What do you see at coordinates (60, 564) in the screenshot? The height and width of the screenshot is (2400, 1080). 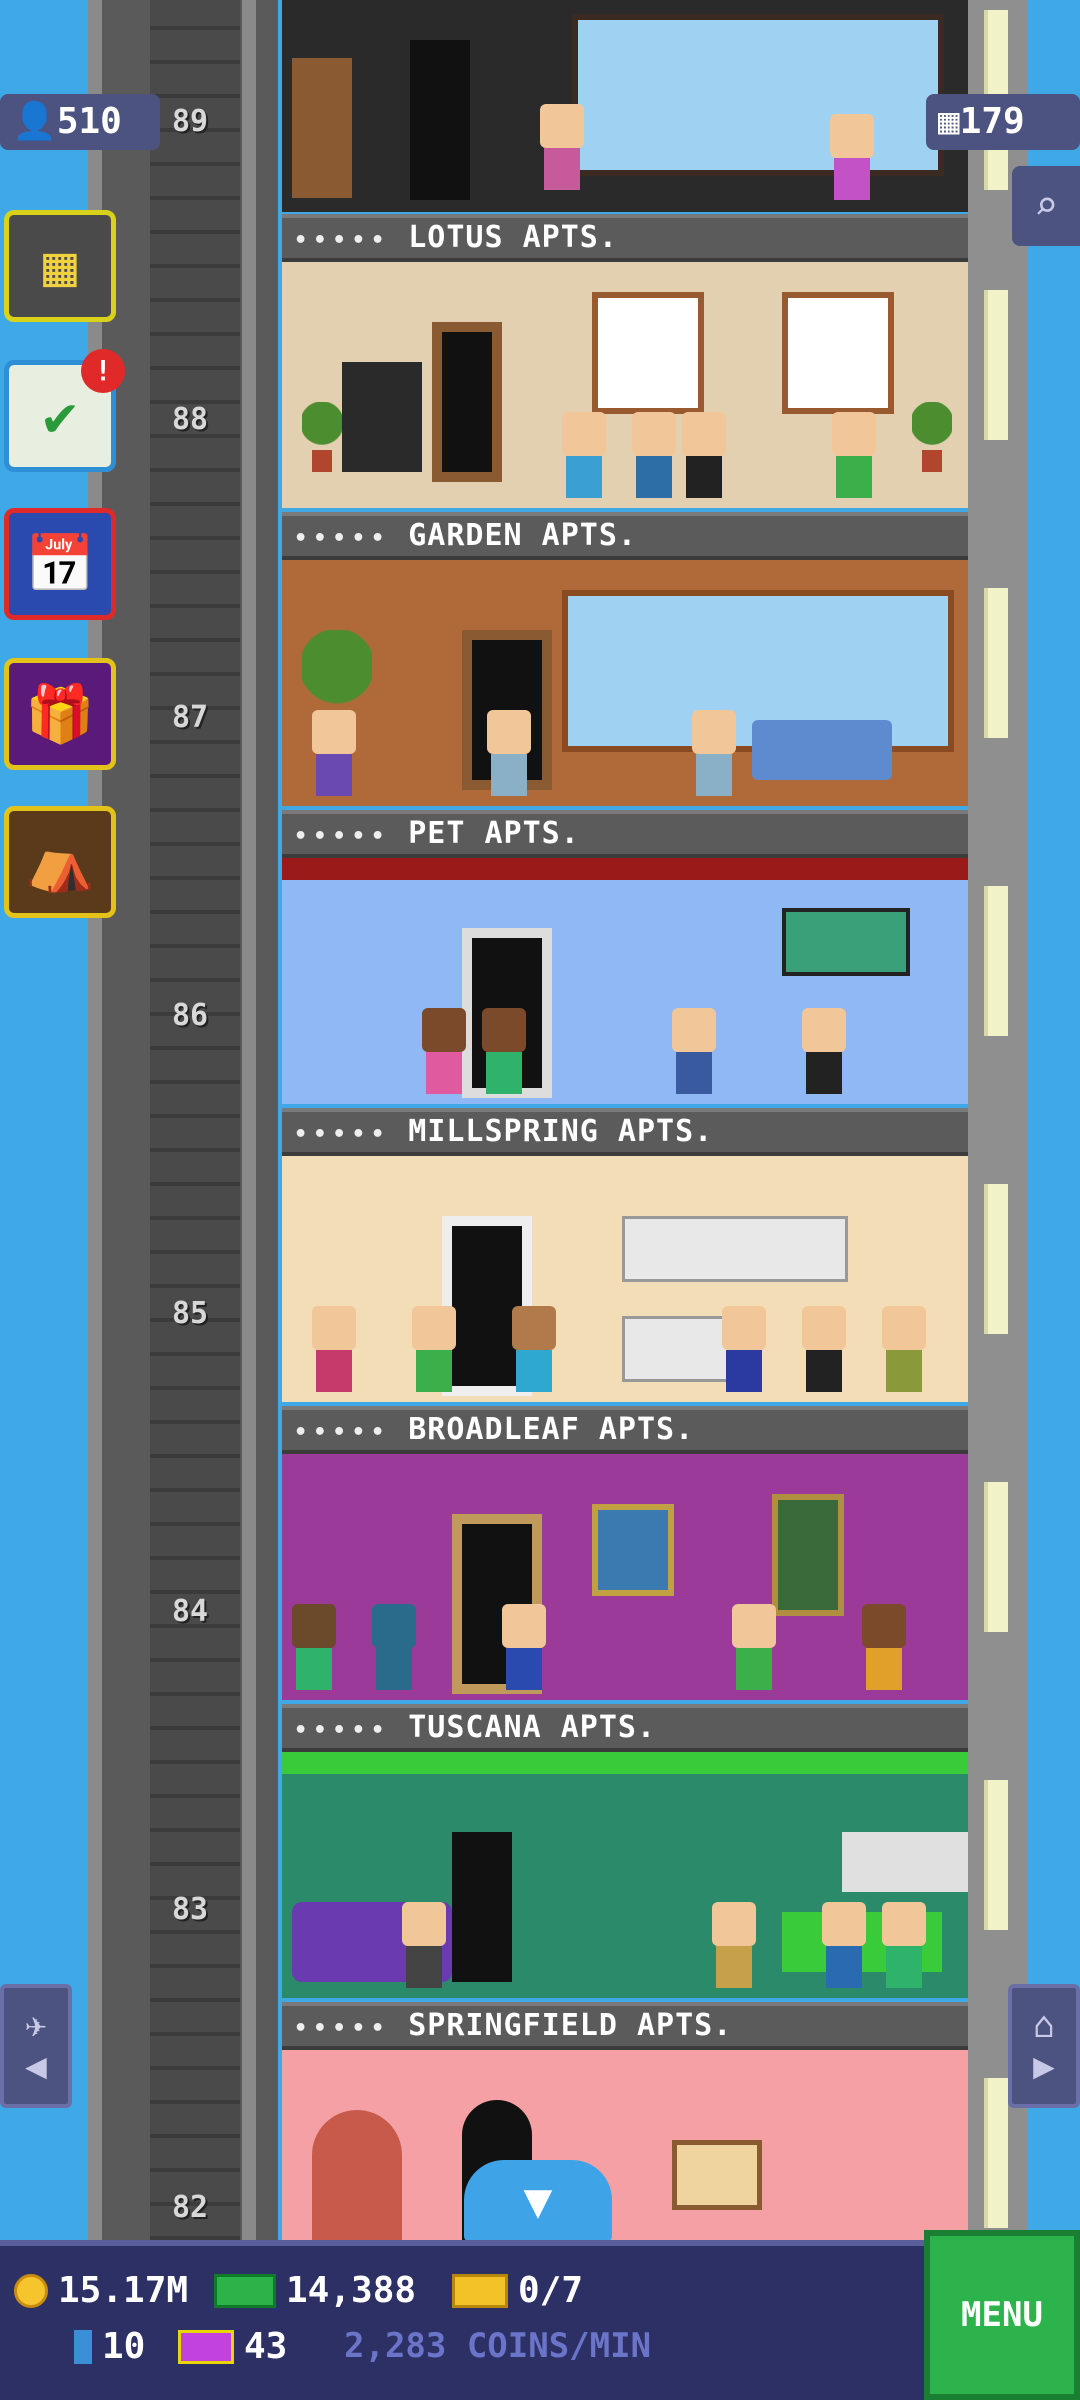 I see `calendar-button: 📅` at bounding box center [60, 564].